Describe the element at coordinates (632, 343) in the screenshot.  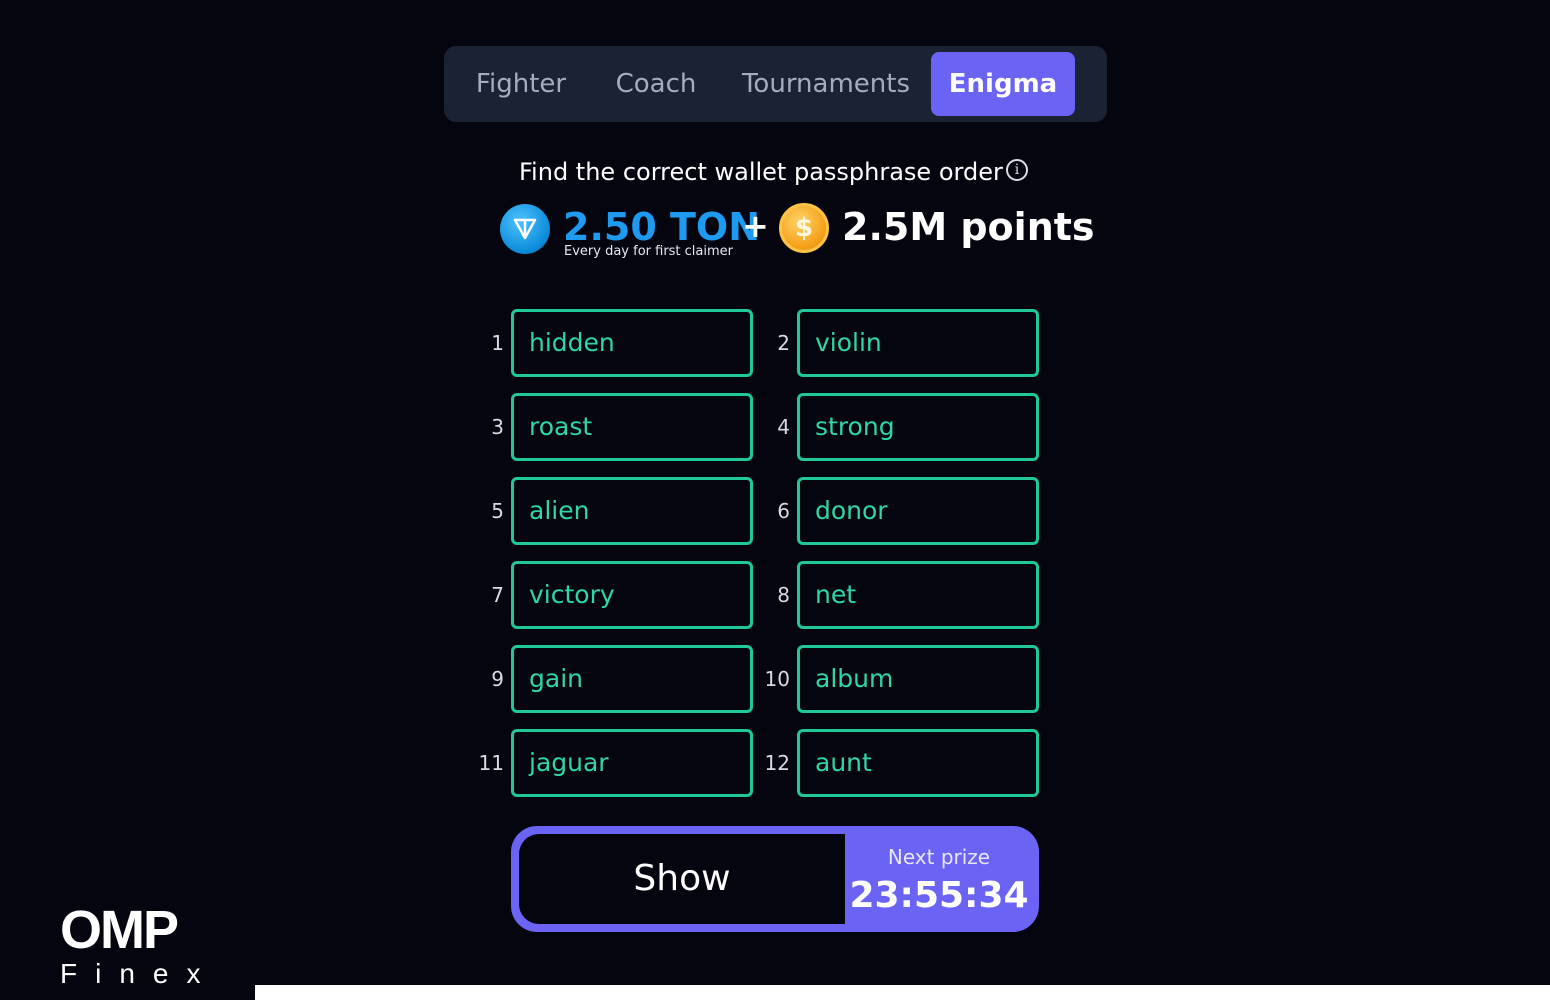
I see `word-field: hidden` at that location.